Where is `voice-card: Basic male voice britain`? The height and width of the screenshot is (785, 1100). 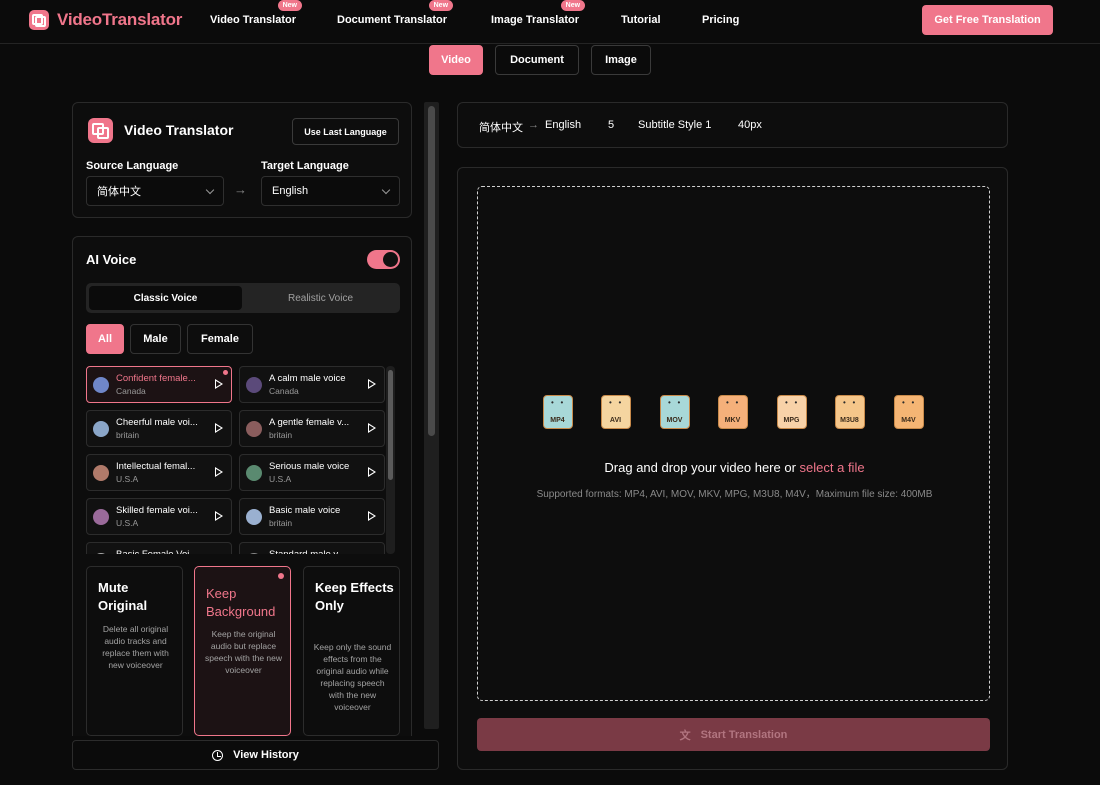
voice-card: Basic male voice britain is located at coordinates (312, 516).